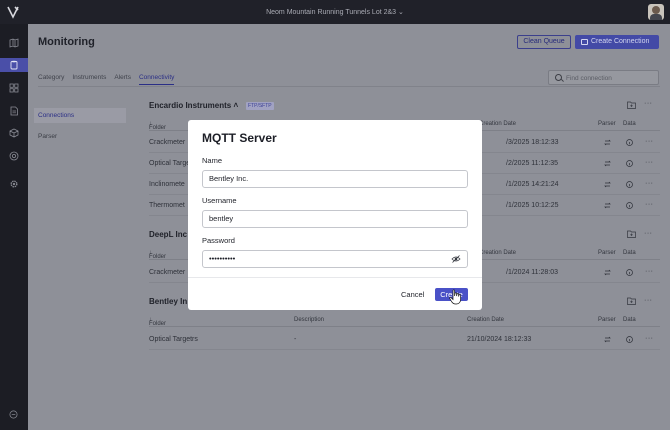  I want to click on username-label: Username, so click(219, 200).